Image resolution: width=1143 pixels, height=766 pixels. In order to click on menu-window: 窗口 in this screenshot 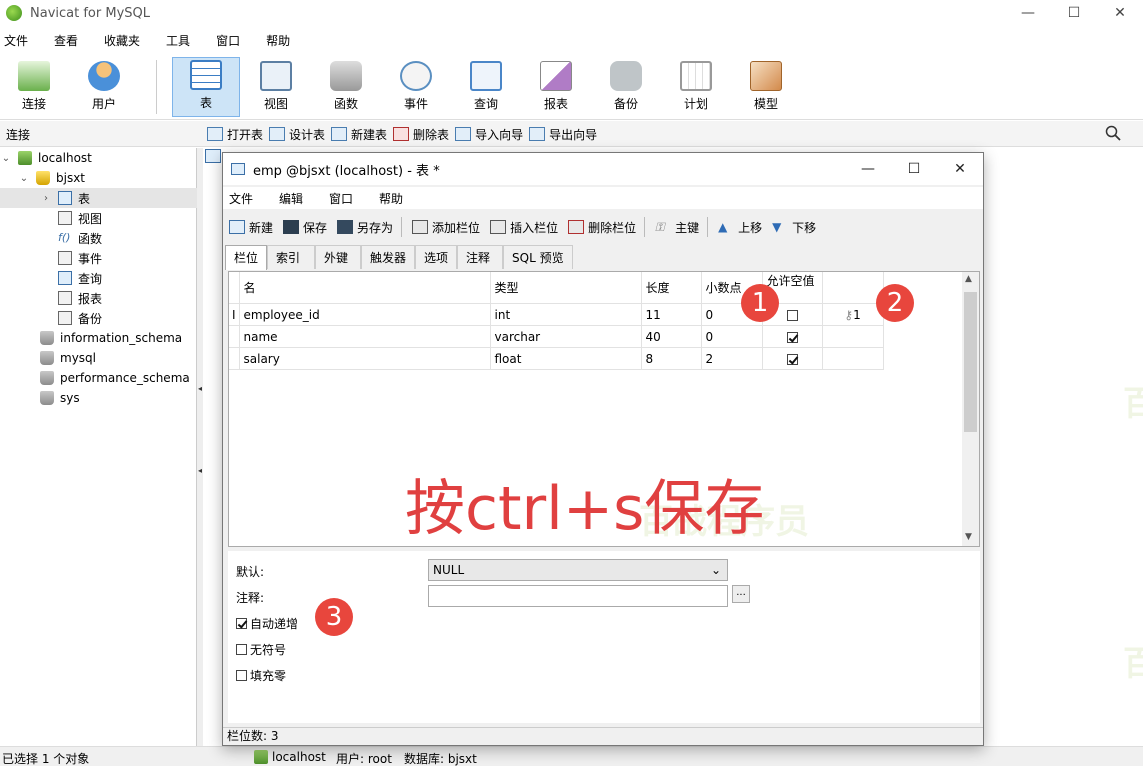, I will do `click(228, 40)`.